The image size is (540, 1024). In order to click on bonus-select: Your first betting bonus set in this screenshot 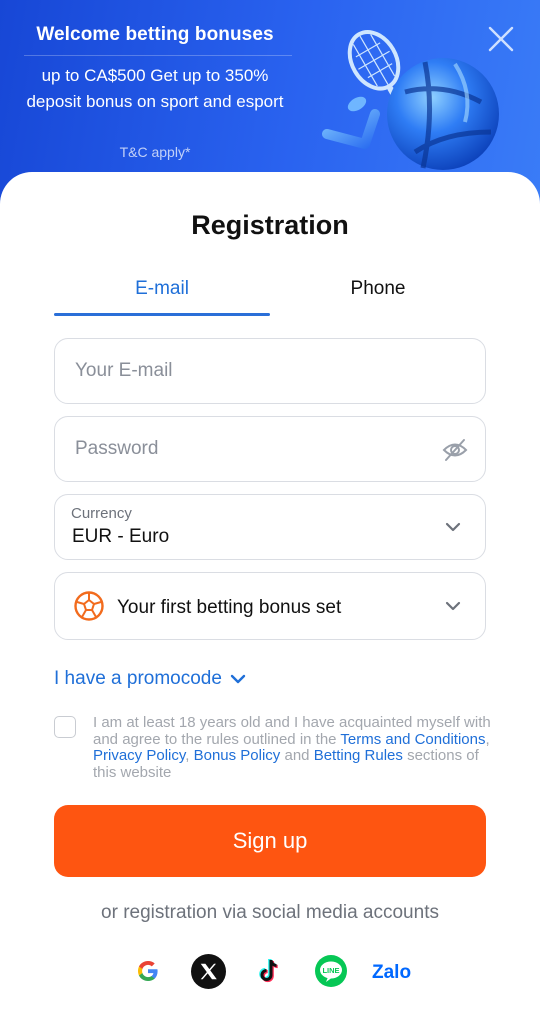, I will do `click(270, 606)`.